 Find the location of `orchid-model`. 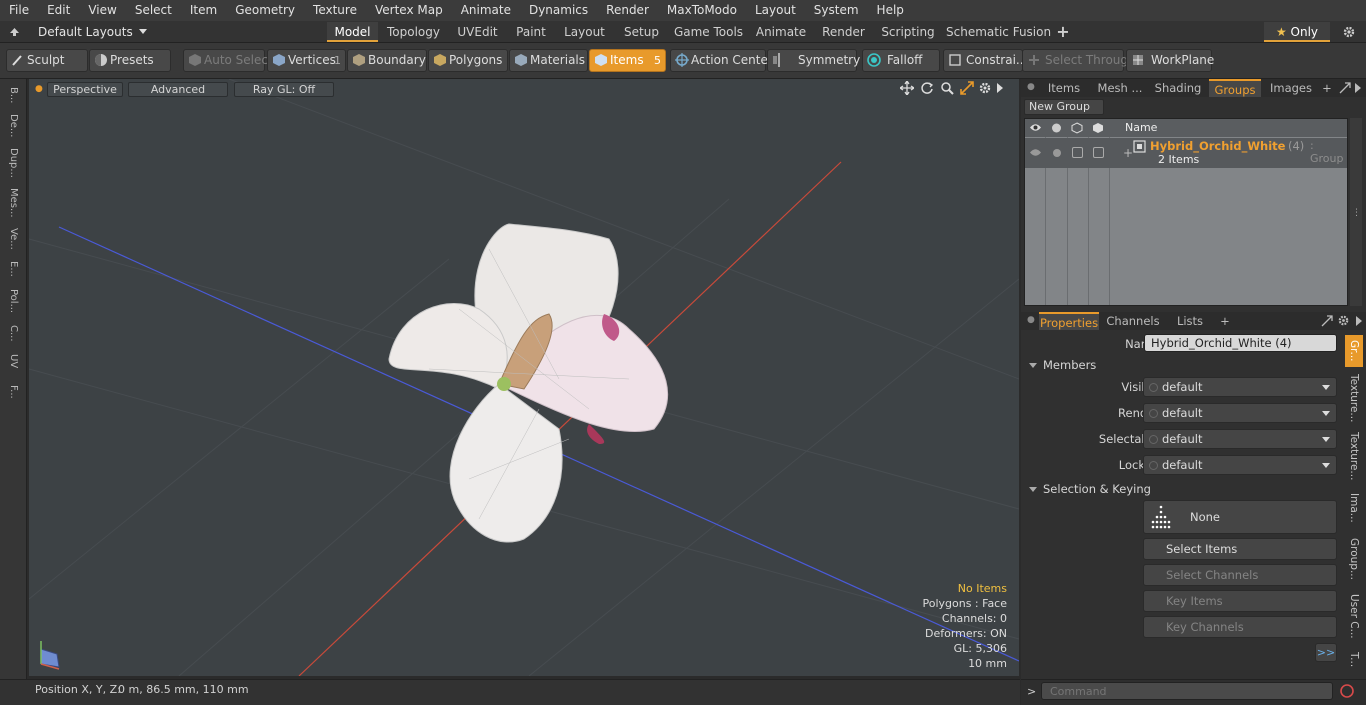

orchid-model is located at coordinates (528, 383).